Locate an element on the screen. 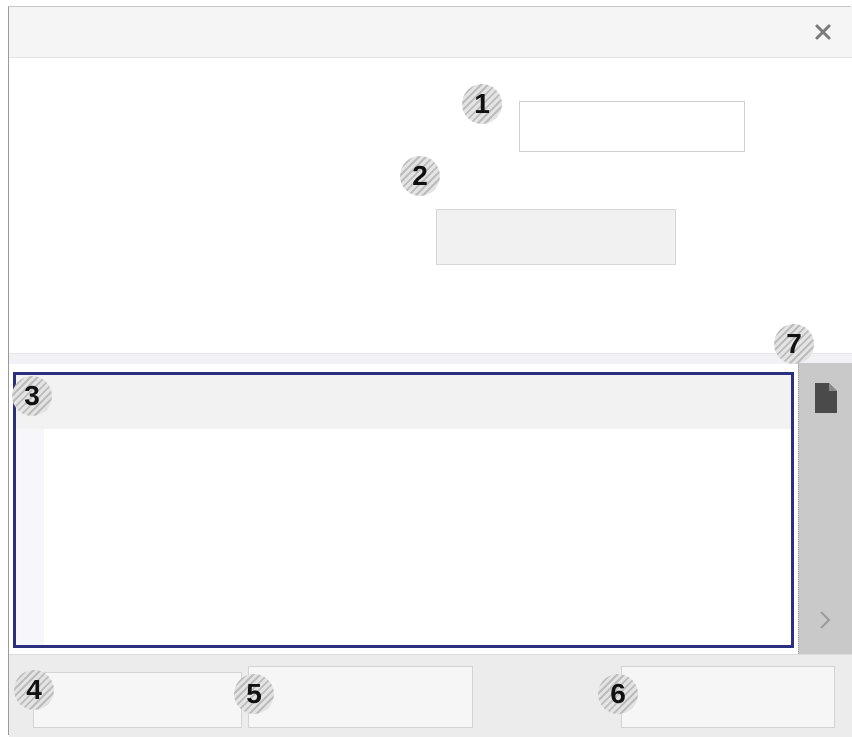 The image size is (852, 737). action-button is located at coordinates (556, 237).